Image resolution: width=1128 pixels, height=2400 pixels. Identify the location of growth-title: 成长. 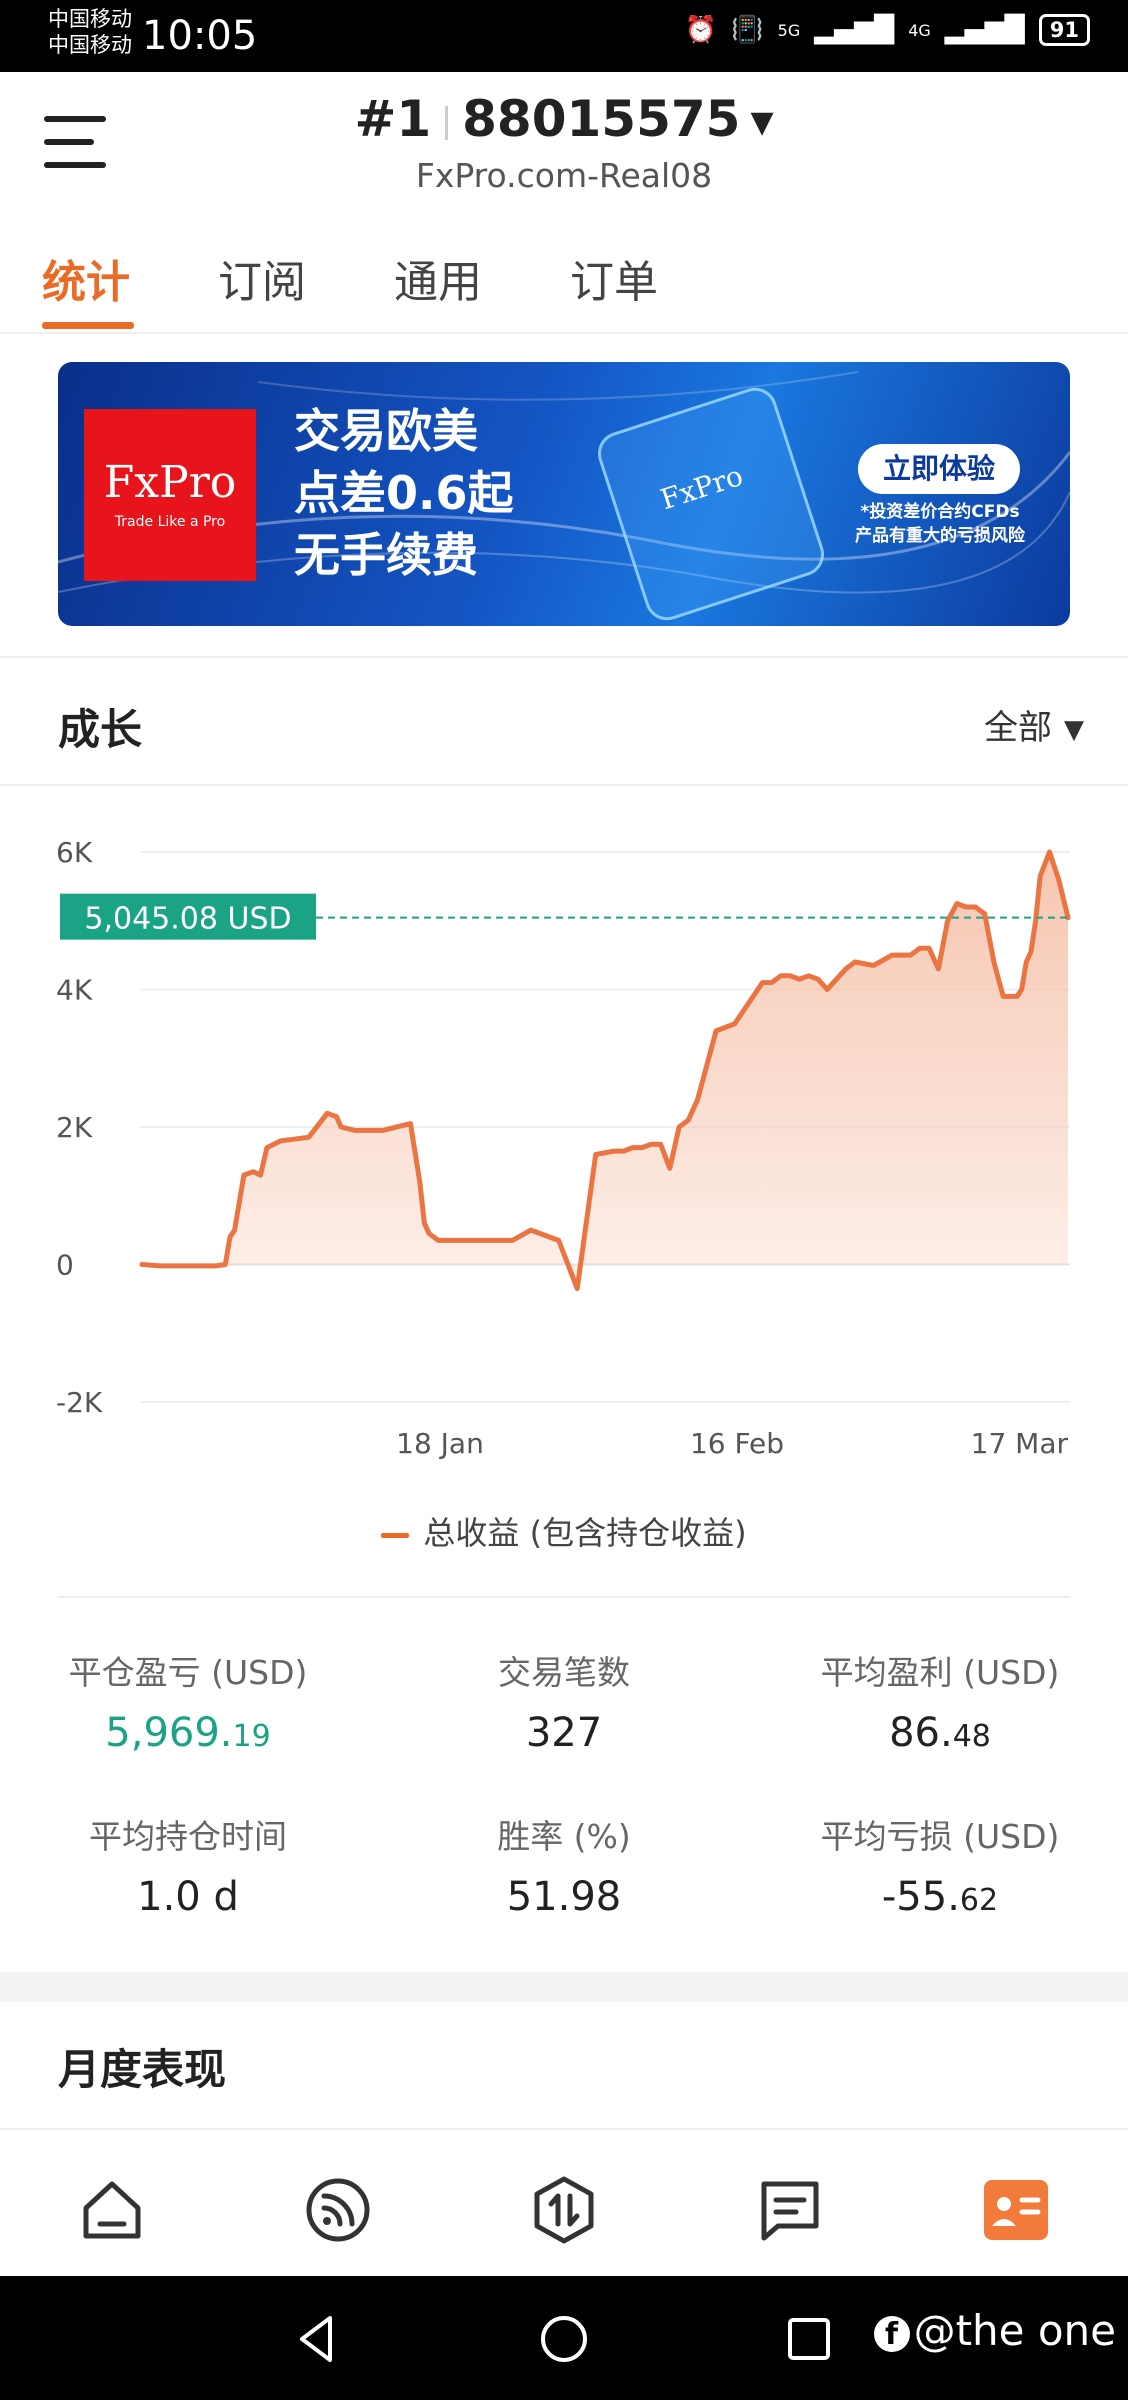
(100, 729).